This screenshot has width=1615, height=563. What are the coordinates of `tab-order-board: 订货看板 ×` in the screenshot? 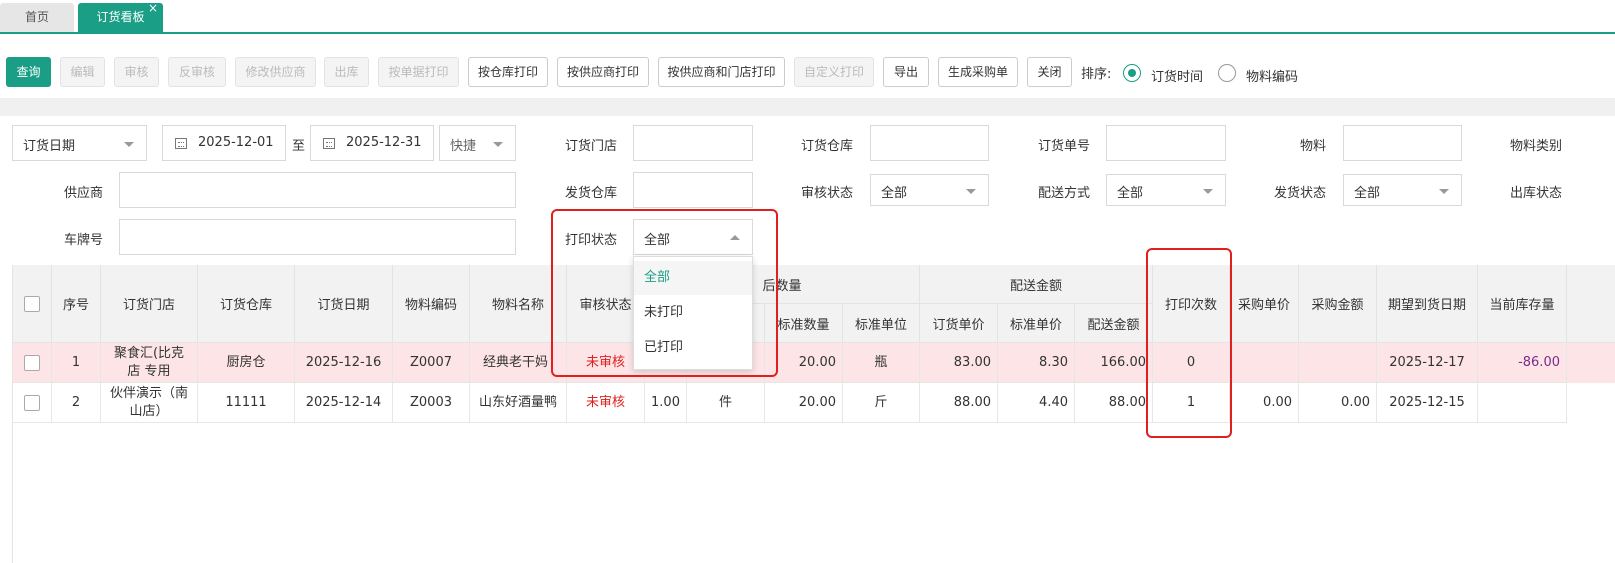 It's located at (120, 16).